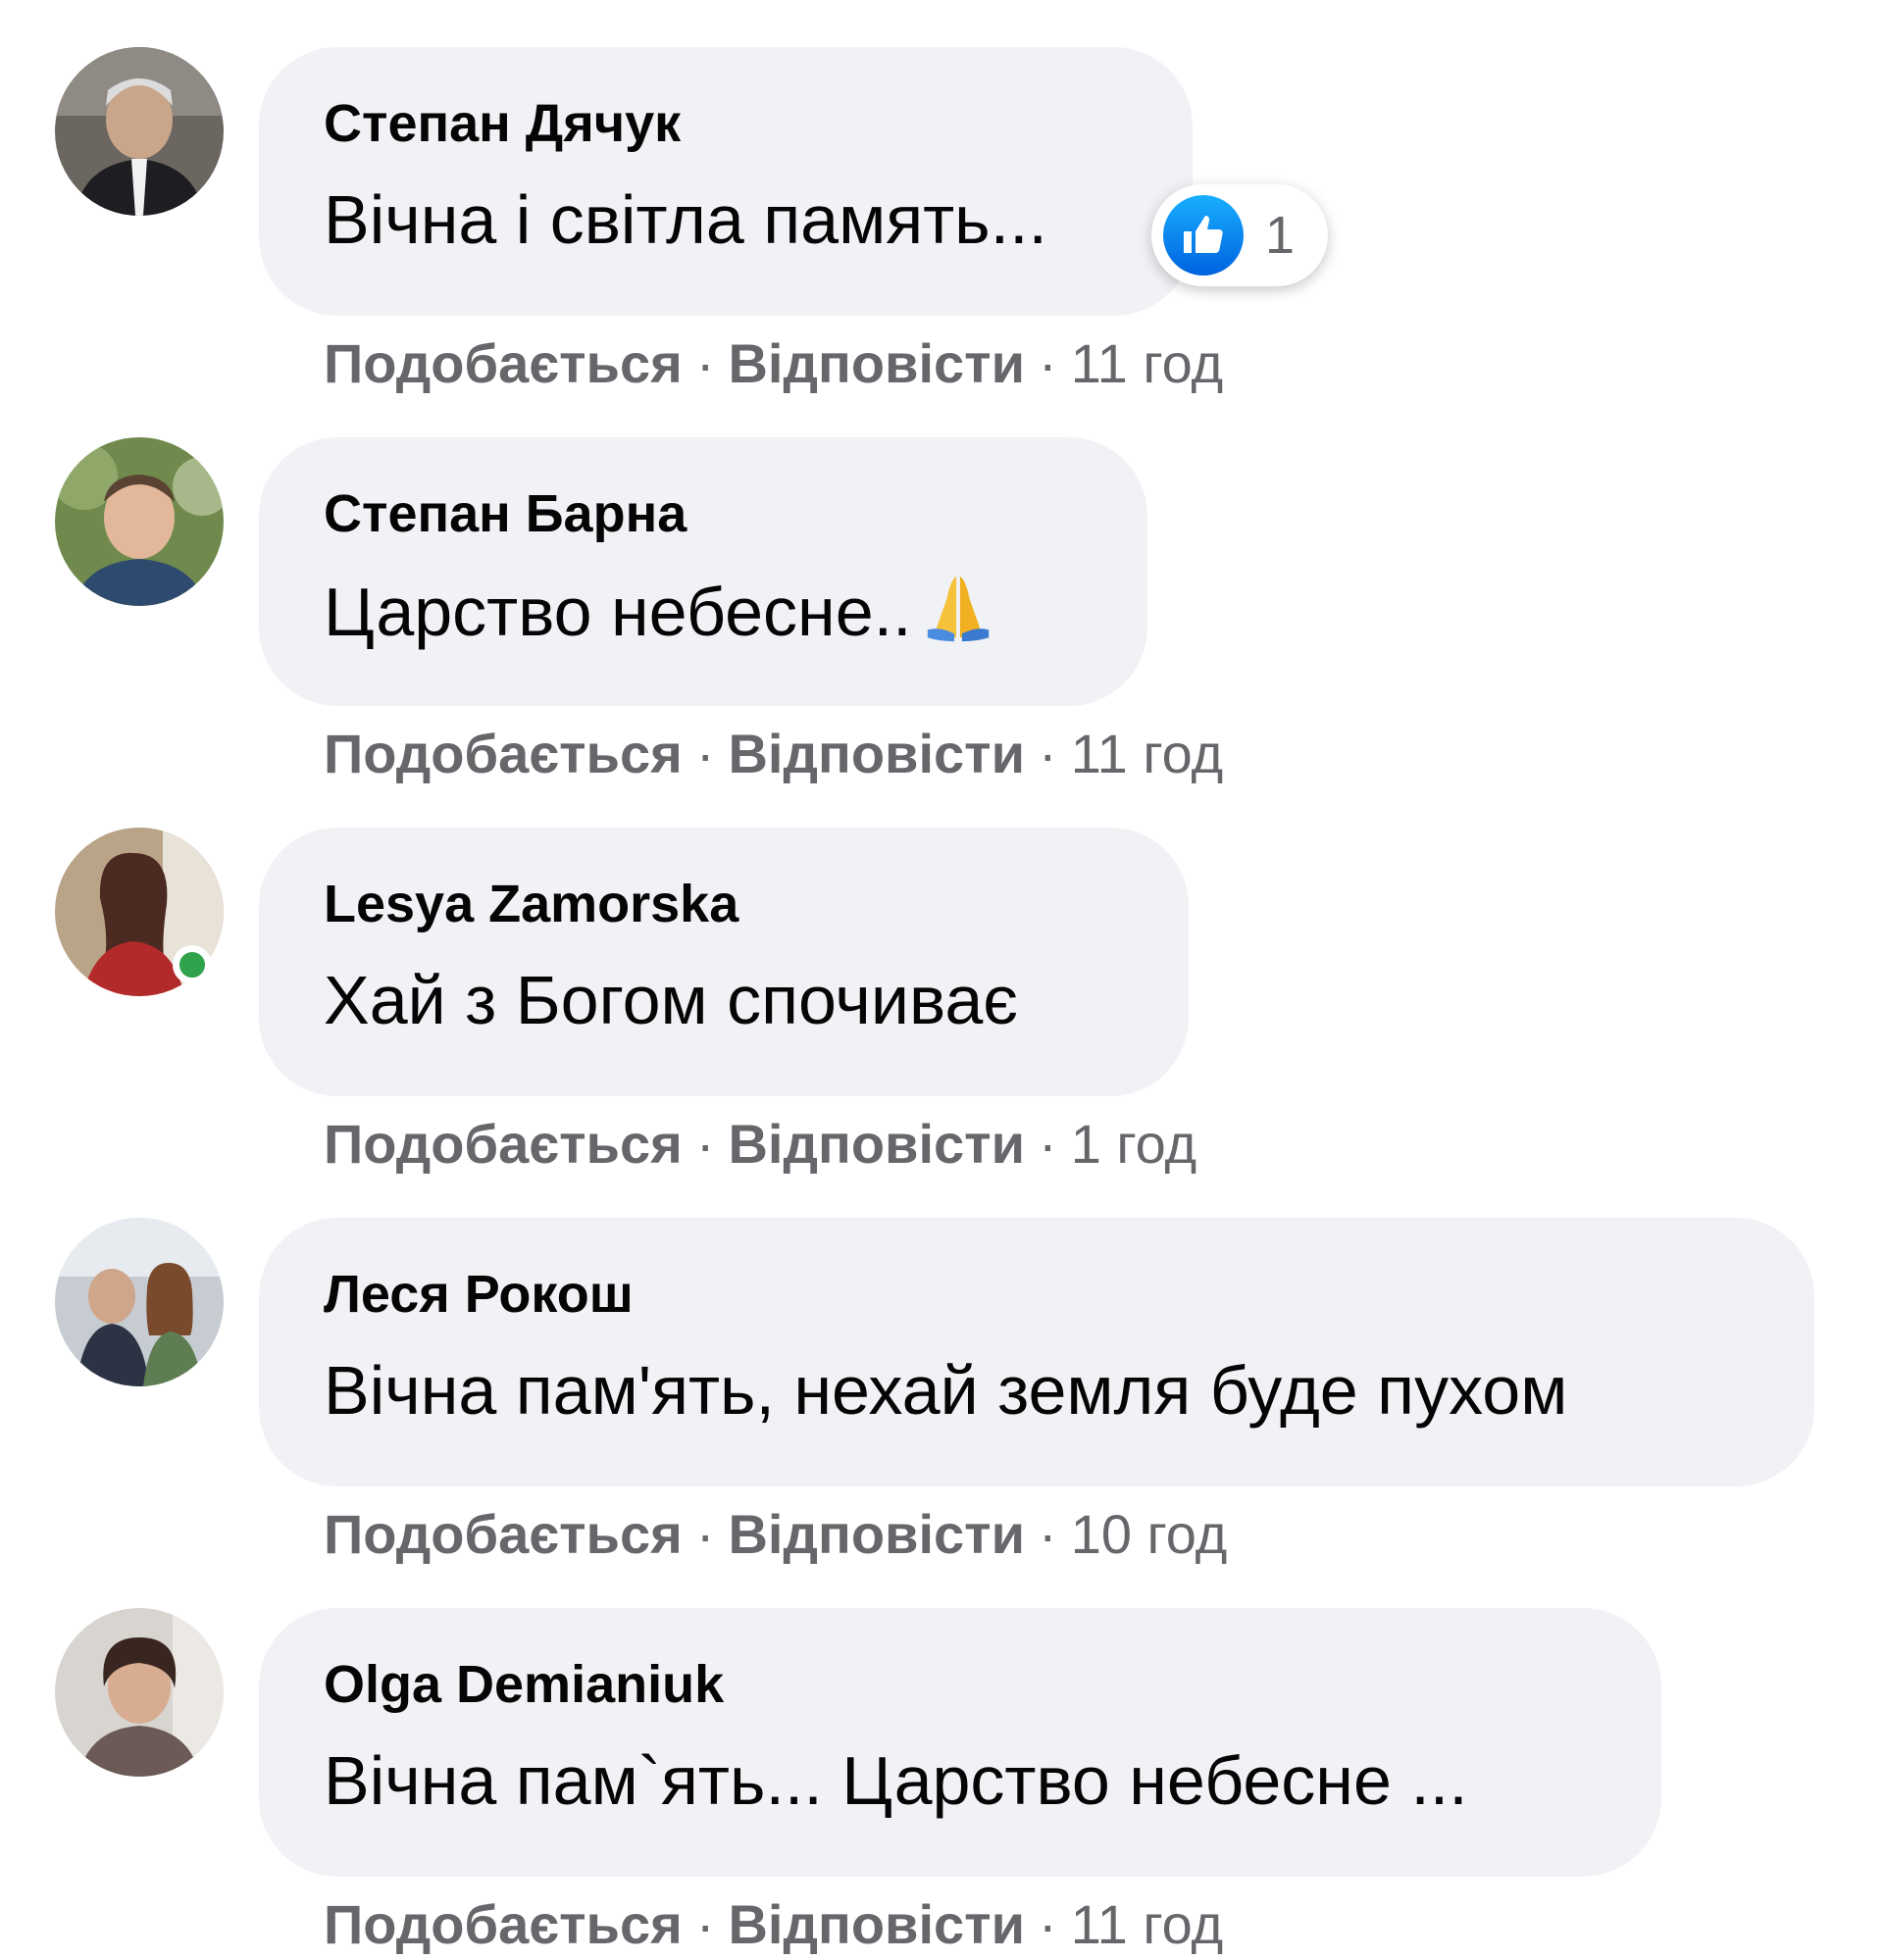  I want to click on comment-text: Хай з Богом спочиває, so click(671, 1000).